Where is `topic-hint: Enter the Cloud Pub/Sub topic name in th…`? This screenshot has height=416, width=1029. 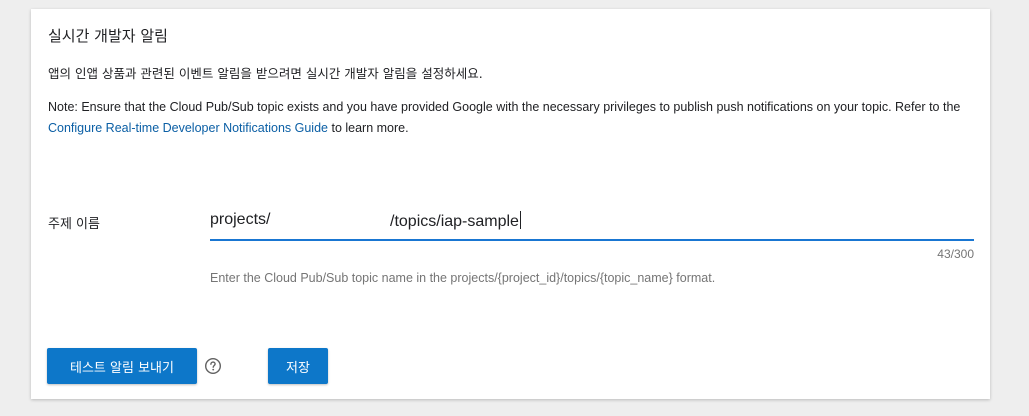
topic-hint: Enter the Cloud Pub/Sub topic name in th… is located at coordinates (463, 278).